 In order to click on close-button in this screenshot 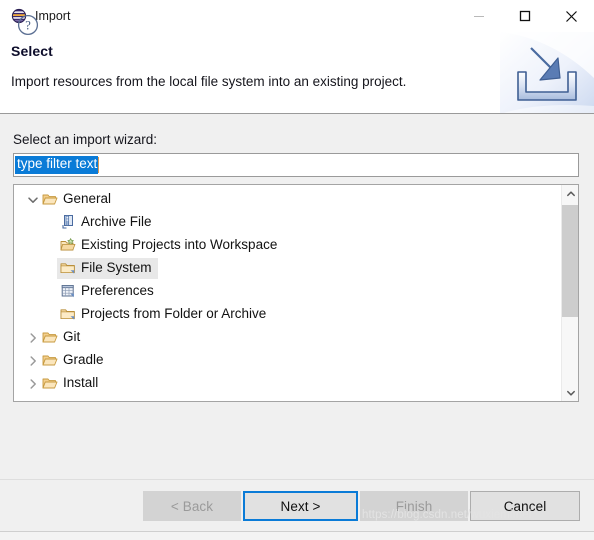, I will do `click(571, 16)`.